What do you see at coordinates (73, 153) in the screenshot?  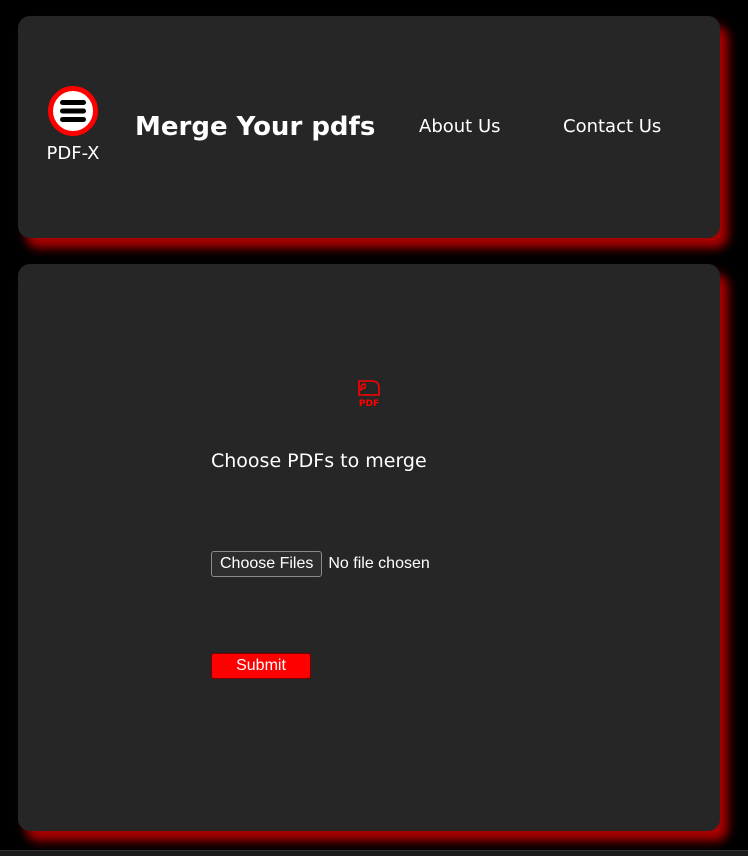 I see `logo-label: PDF-X` at bounding box center [73, 153].